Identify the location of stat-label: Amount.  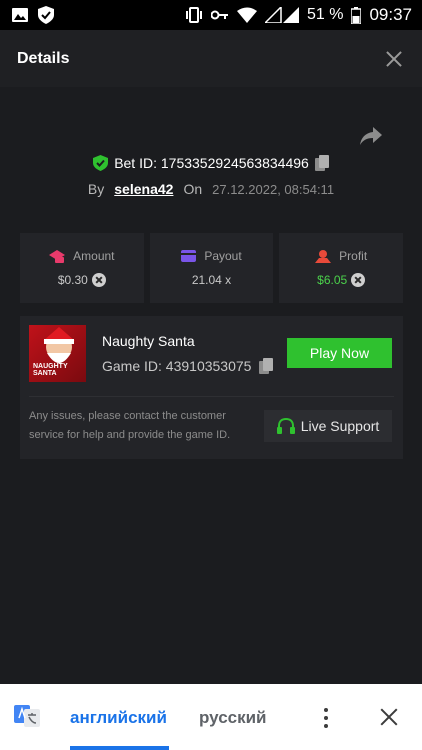
(94, 256).